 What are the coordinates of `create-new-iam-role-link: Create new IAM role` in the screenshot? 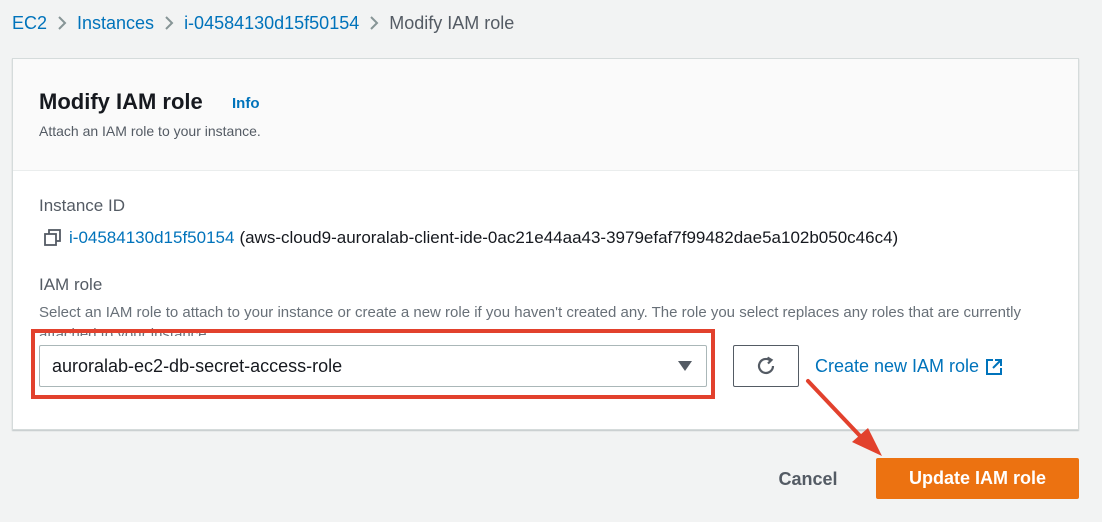 It's located at (909, 366).